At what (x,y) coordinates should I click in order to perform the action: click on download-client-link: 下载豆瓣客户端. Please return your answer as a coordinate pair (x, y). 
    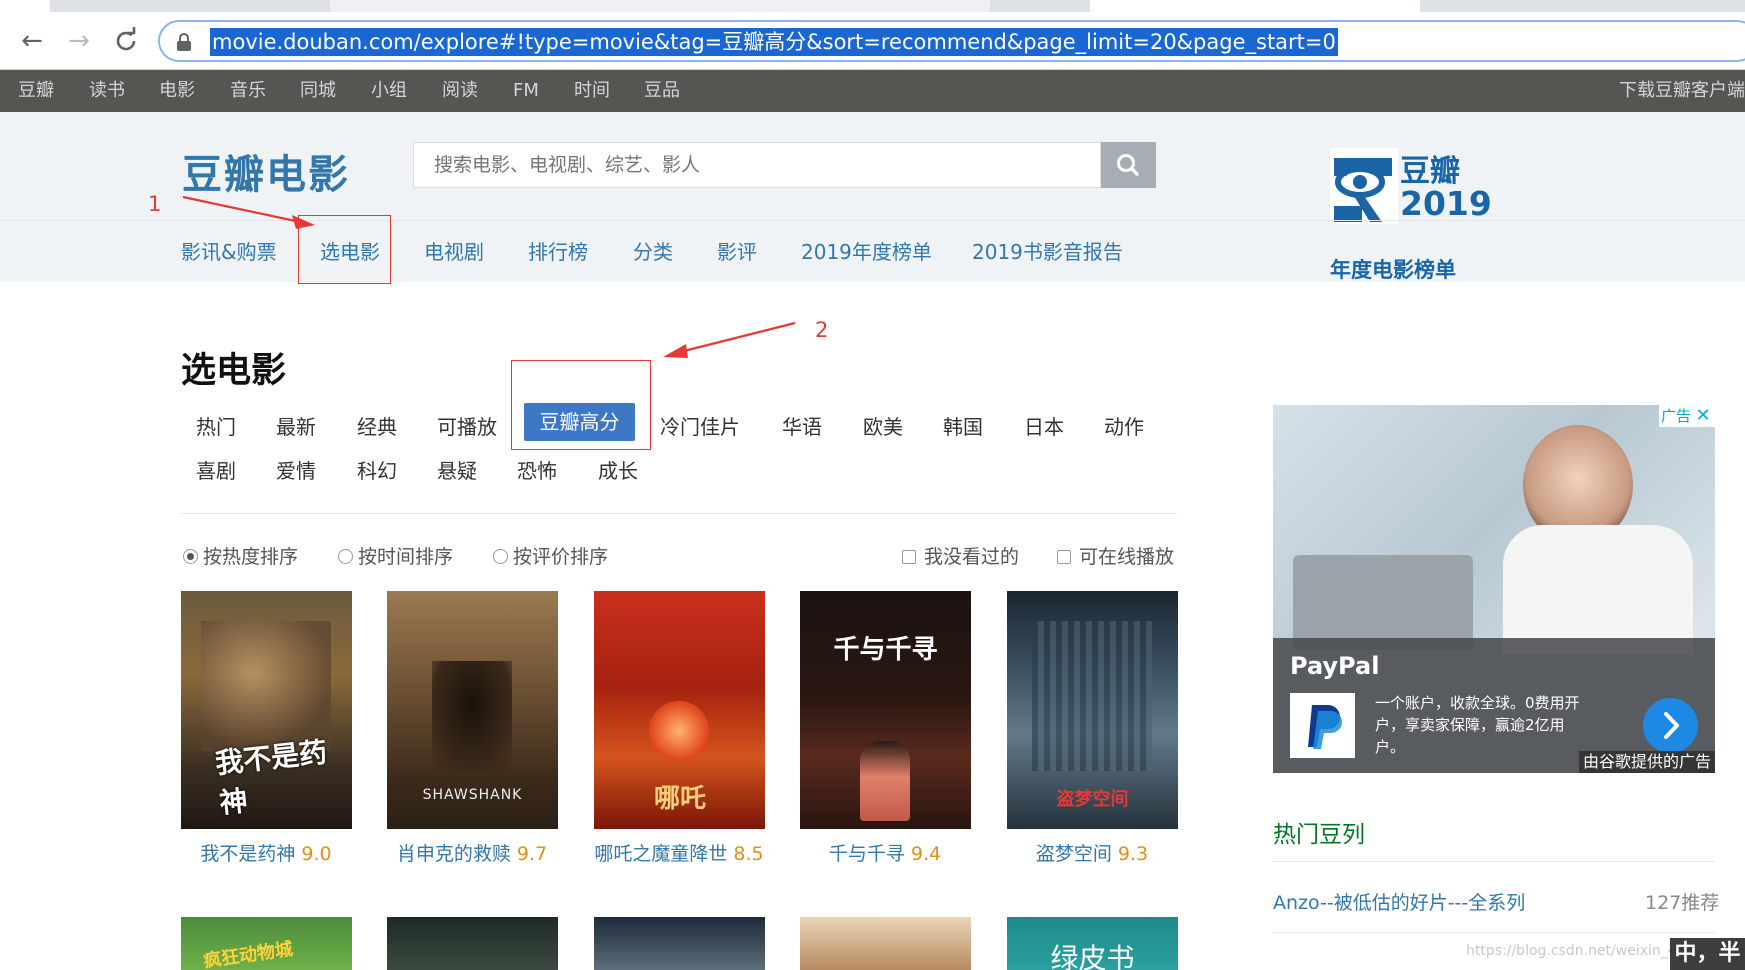
    Looking at the image, I should click on (1682, 91).